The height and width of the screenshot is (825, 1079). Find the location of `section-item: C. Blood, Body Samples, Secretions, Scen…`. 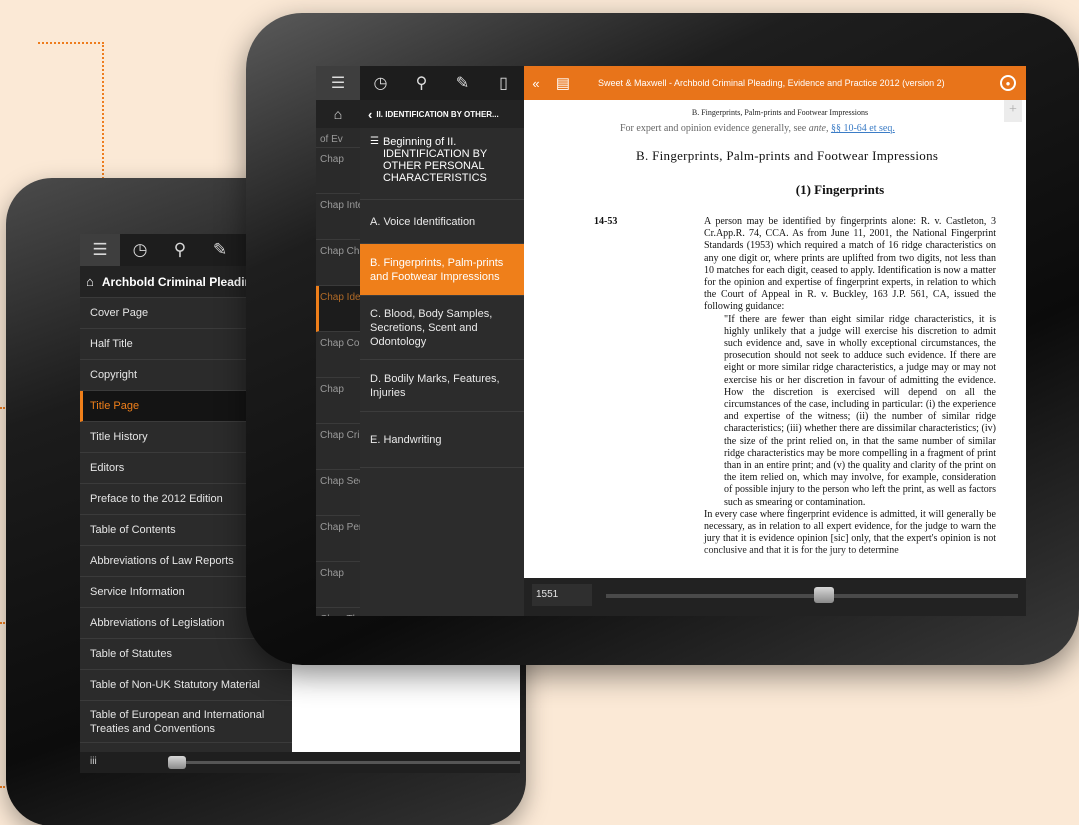

section-item: C. Blood, Body Samples, Secretions, Scen… is located at coordinates (442, 328).